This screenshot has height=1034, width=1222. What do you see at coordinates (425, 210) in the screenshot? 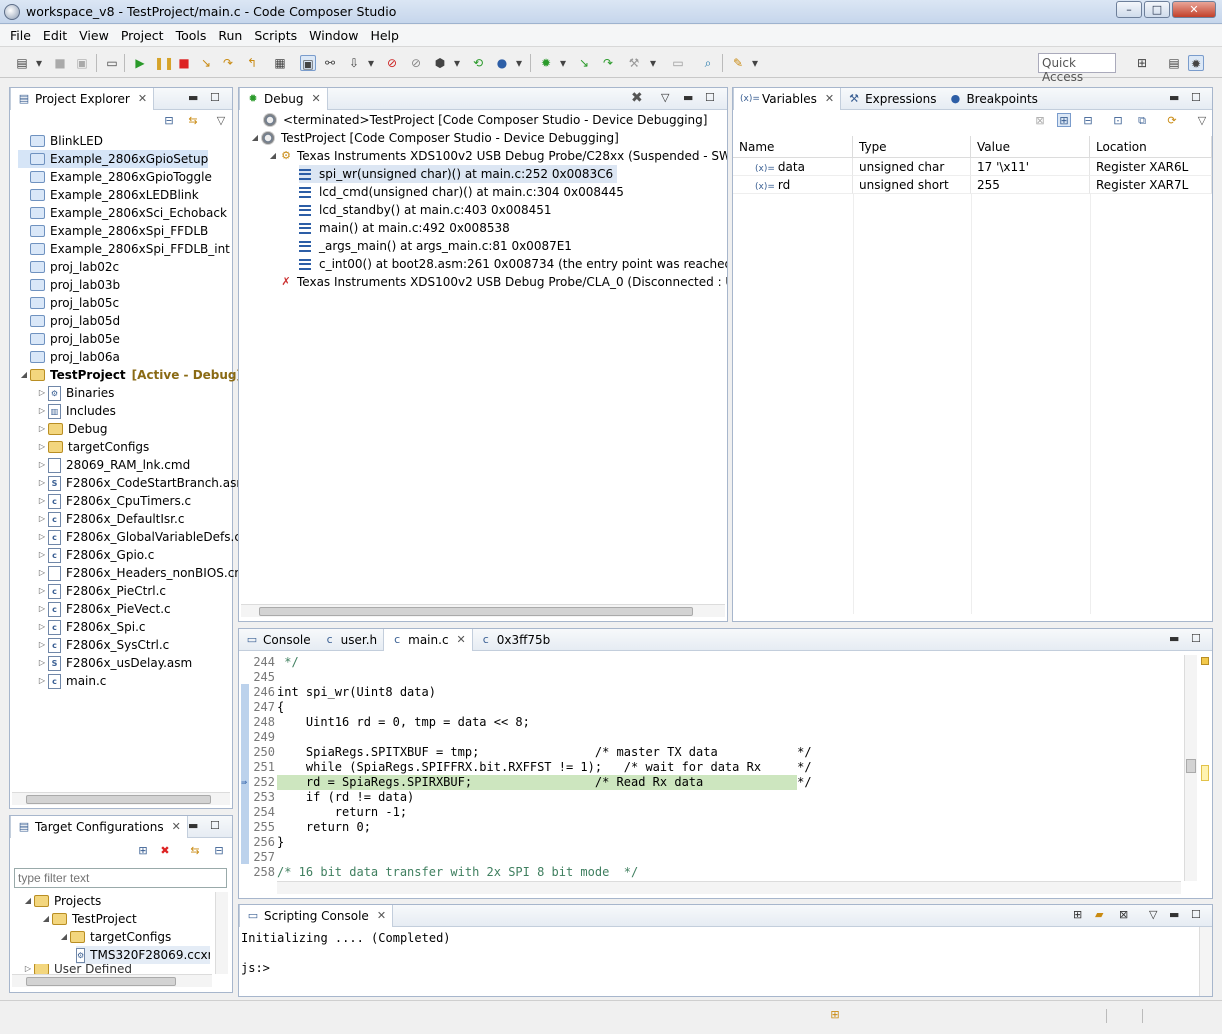
I see `stack-frame-row: lcd_standby() at main.c:403 0x008451` at bounding box center [425, 210].